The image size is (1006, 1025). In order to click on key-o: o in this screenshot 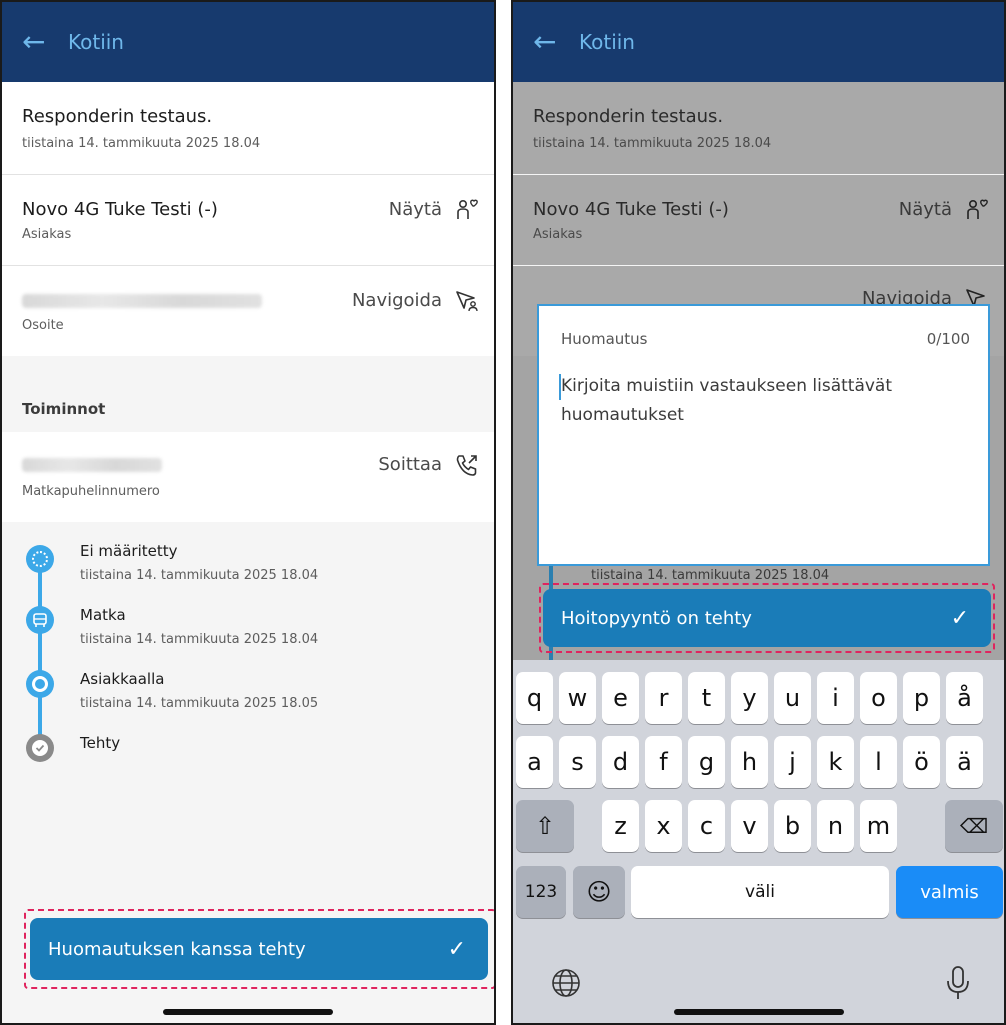, I will do `click(878, 698)`.